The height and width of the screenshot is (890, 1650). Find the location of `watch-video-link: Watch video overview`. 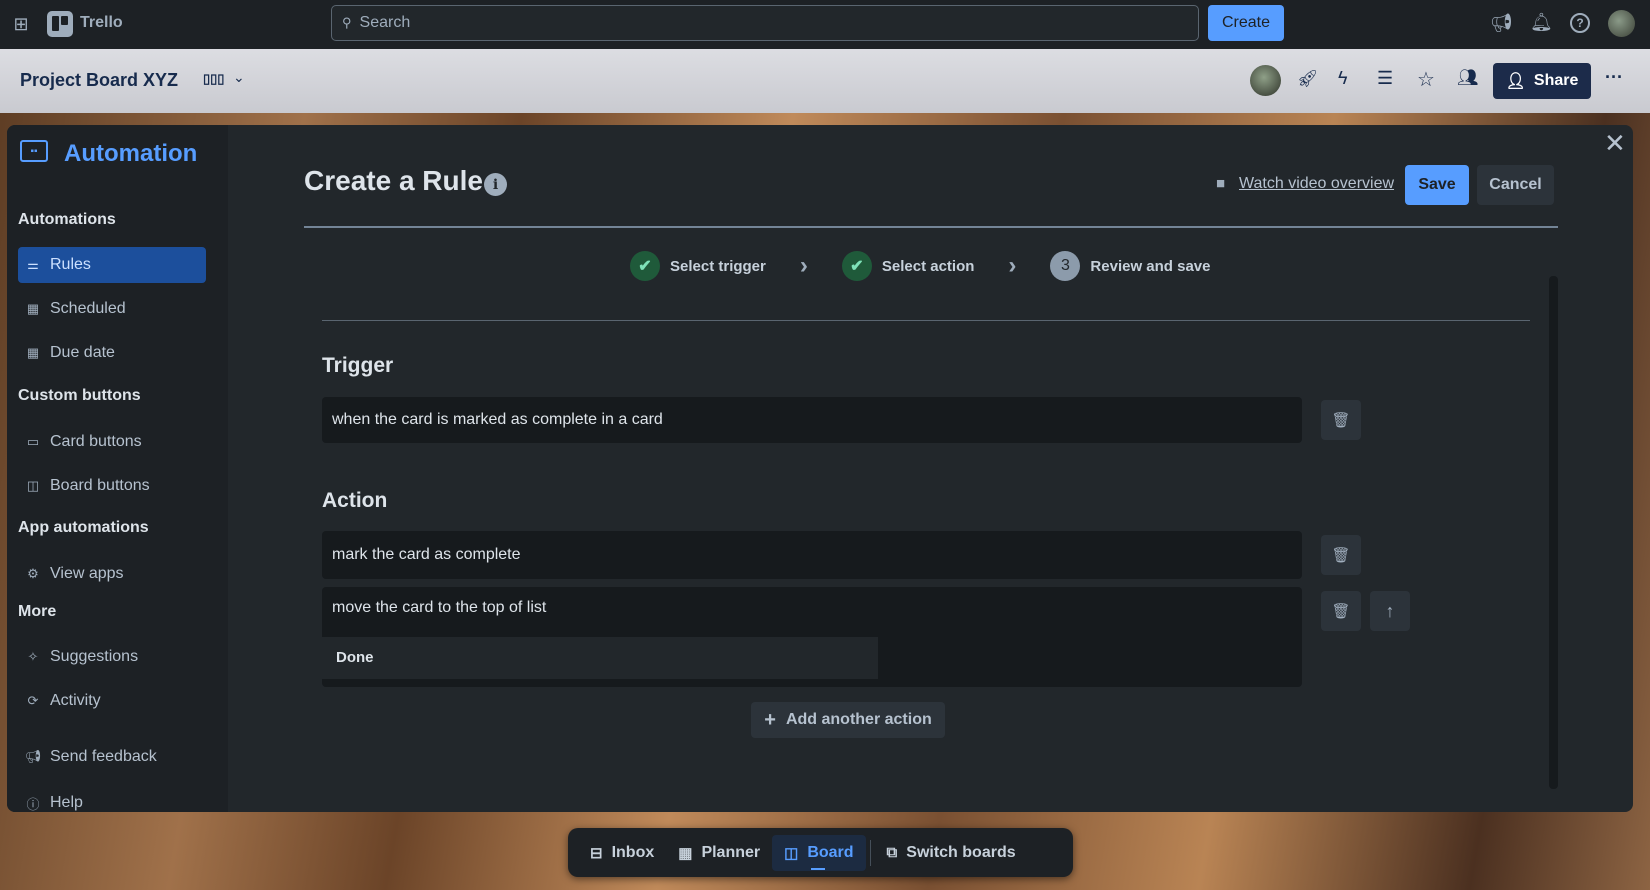

watch-video-link: Watch video overview is located at coordinates (1316, 184).